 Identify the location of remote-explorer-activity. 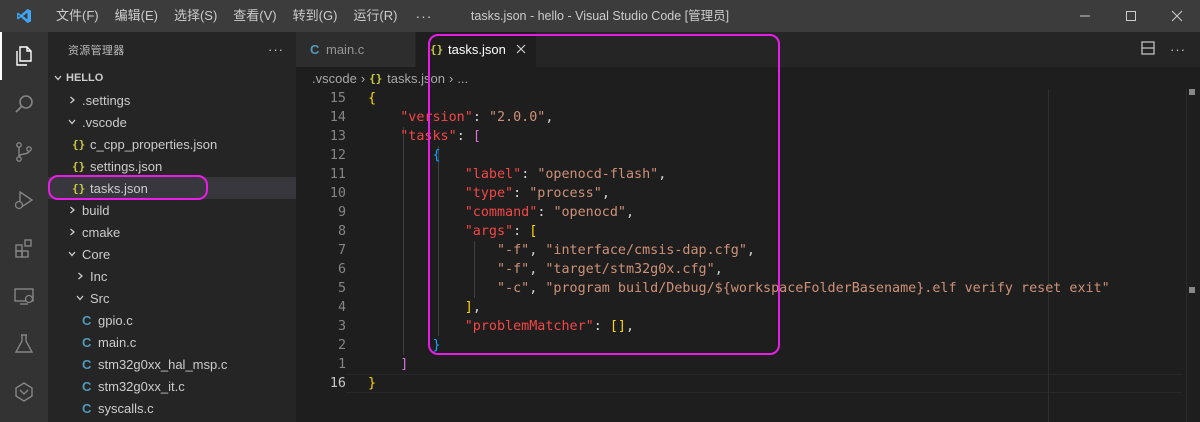
(24, 296).